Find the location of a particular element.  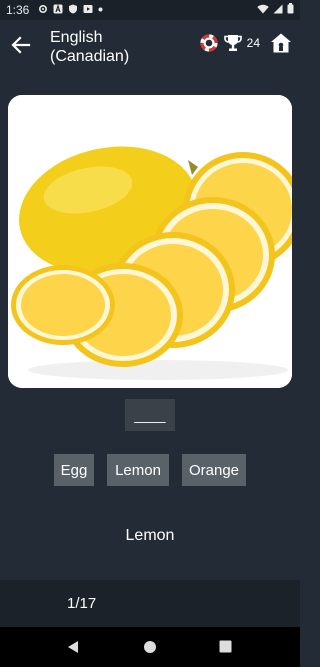

title-line-1: English is located at coordinates (76, 37).